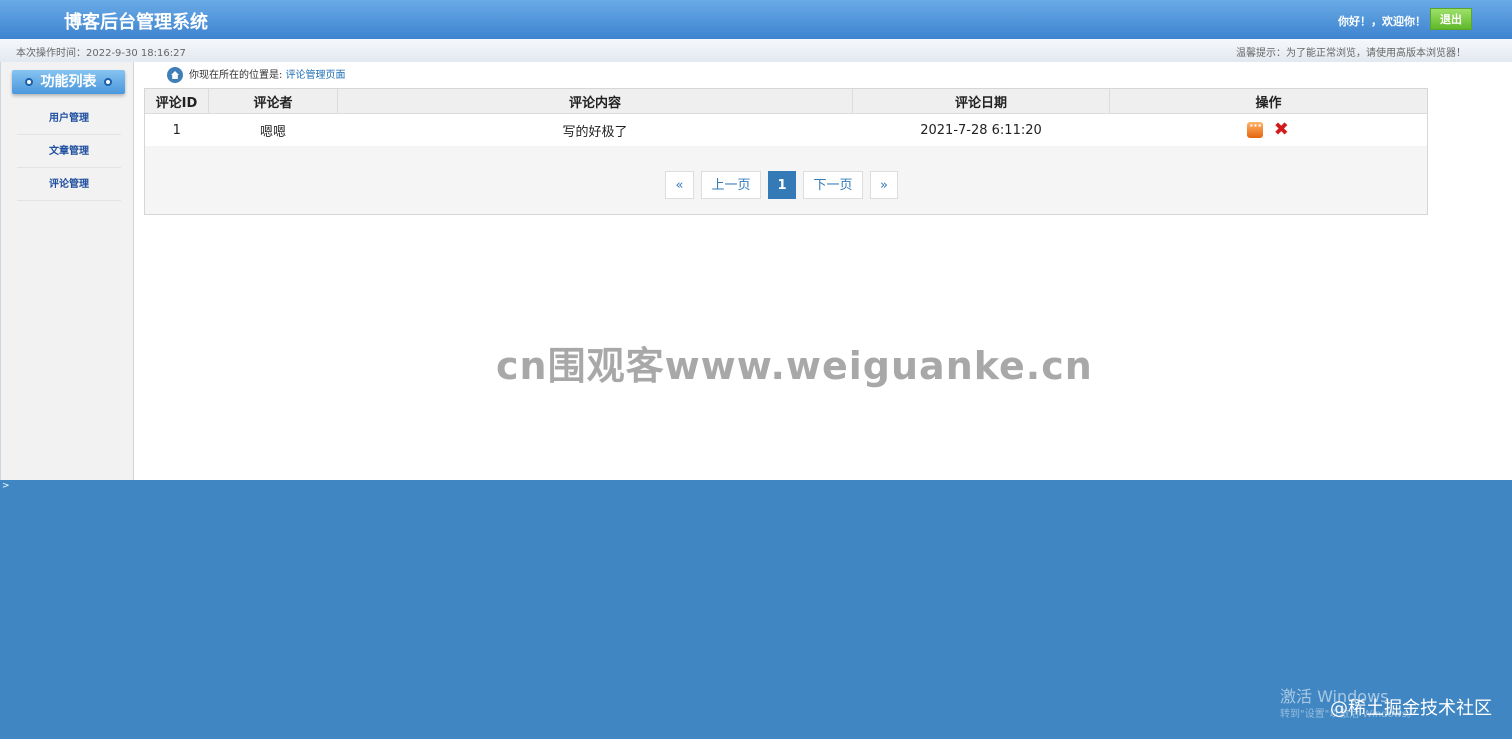 This screenshot has width=1512, height=739. What do you see at coordinates (69, 184) in the screenshot?
I see `sidebar-item-comments: 评论管理` at bounding box center [69, 184].